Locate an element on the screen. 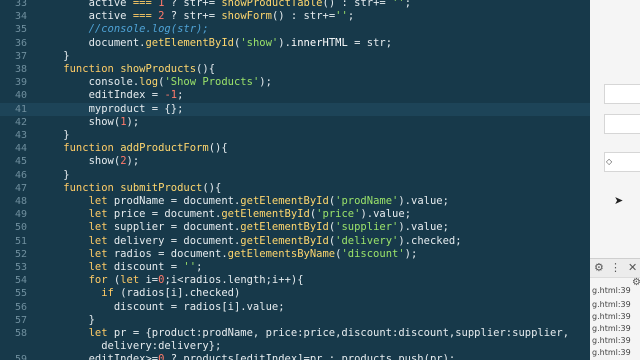 The image size is (640, 360). code-token: str is located at coordinates (193, 16).